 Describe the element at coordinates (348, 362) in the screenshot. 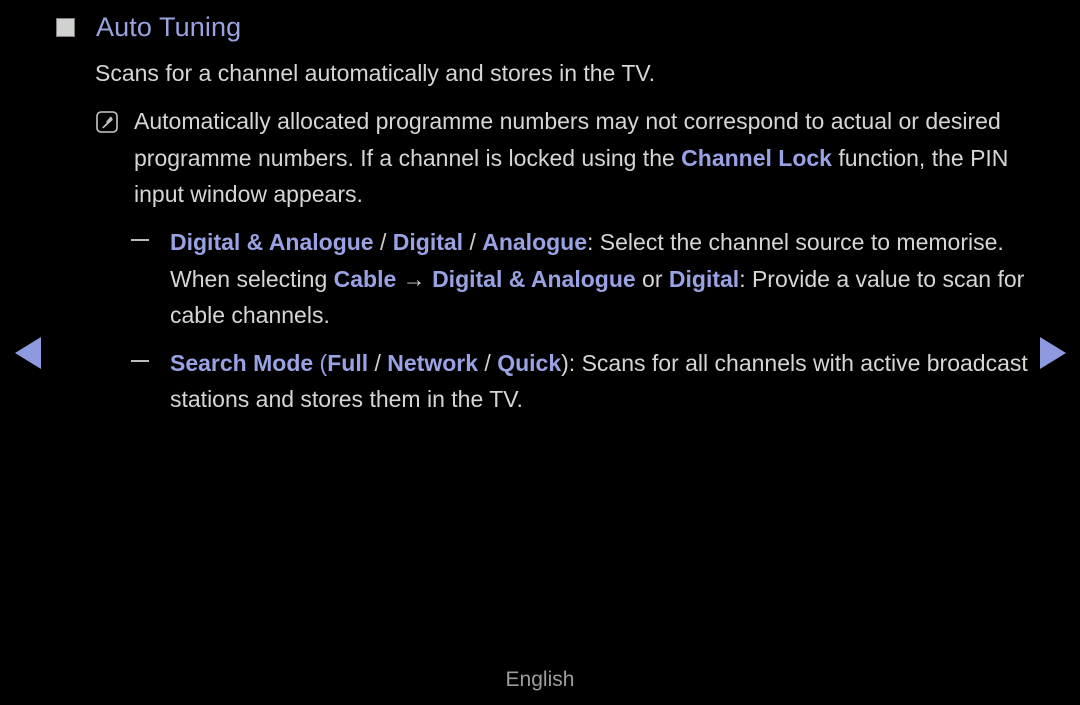

I see `term-full: Full` at that location.